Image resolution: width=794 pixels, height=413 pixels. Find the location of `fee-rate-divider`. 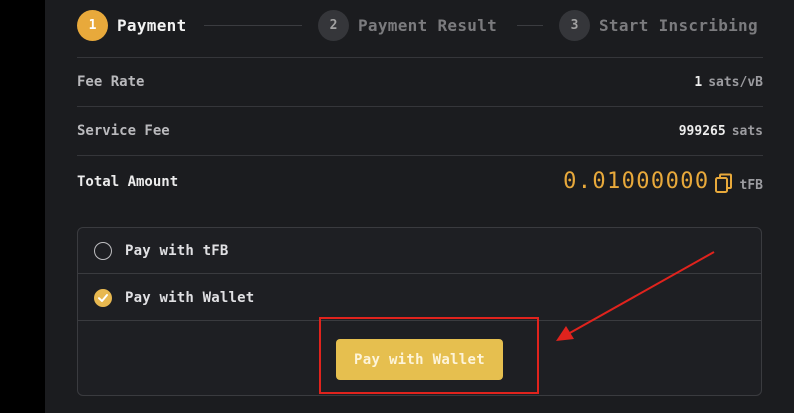

fee-rate-divider is located at coordinates (420, 106).